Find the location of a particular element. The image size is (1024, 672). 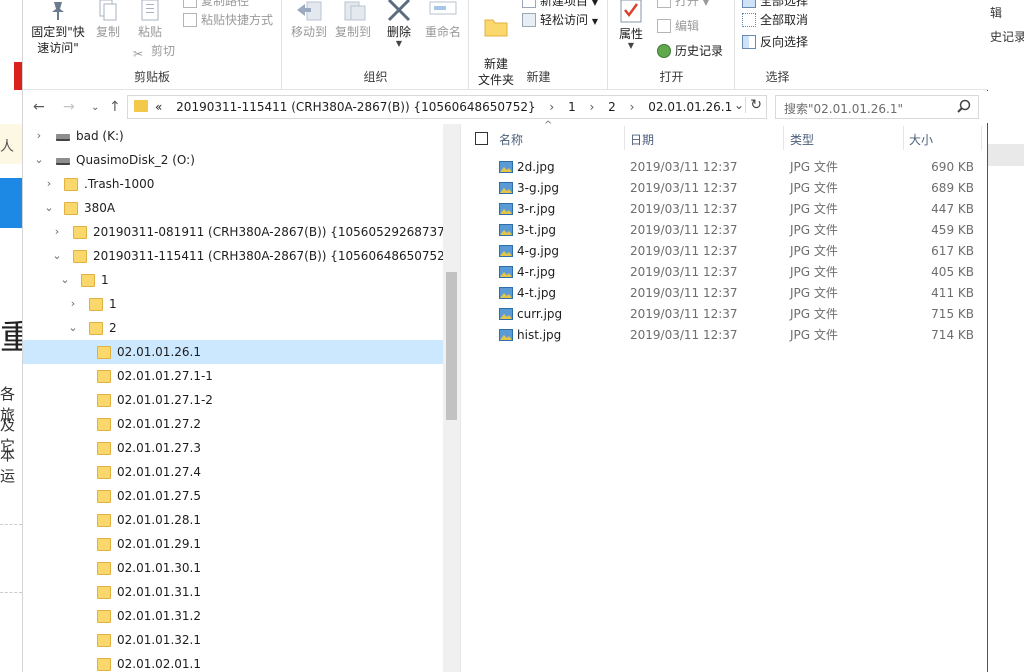

file-row: 3-t.jpg 2019/03/11 12:37 JPG 文件 459 KB is located at coordinates (724, 230).